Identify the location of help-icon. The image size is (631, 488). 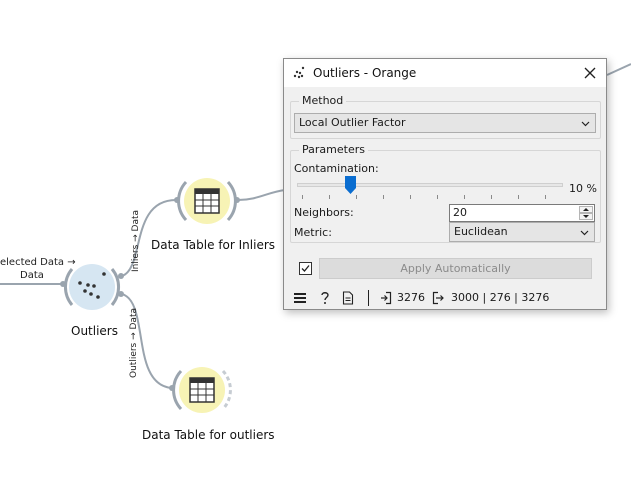
(325, 298).